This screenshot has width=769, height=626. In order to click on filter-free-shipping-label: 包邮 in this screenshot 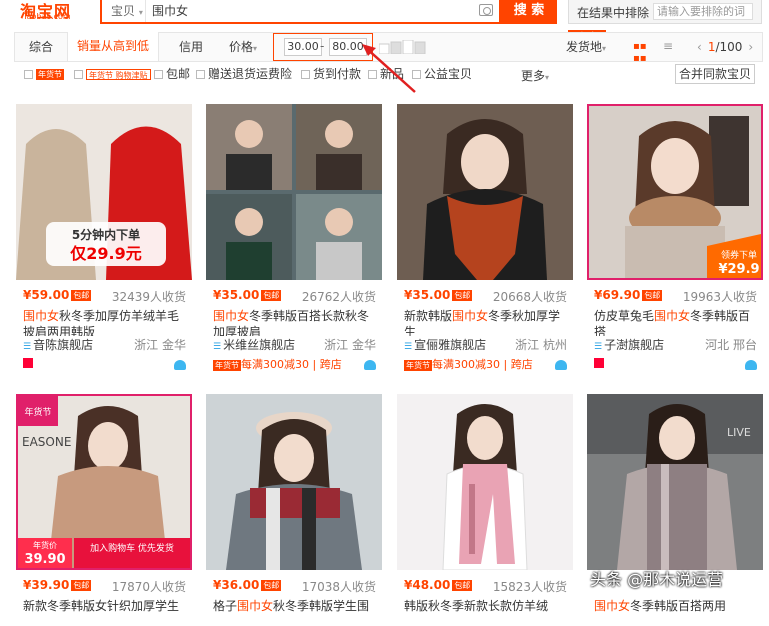, I will do `click(178, 74)`.